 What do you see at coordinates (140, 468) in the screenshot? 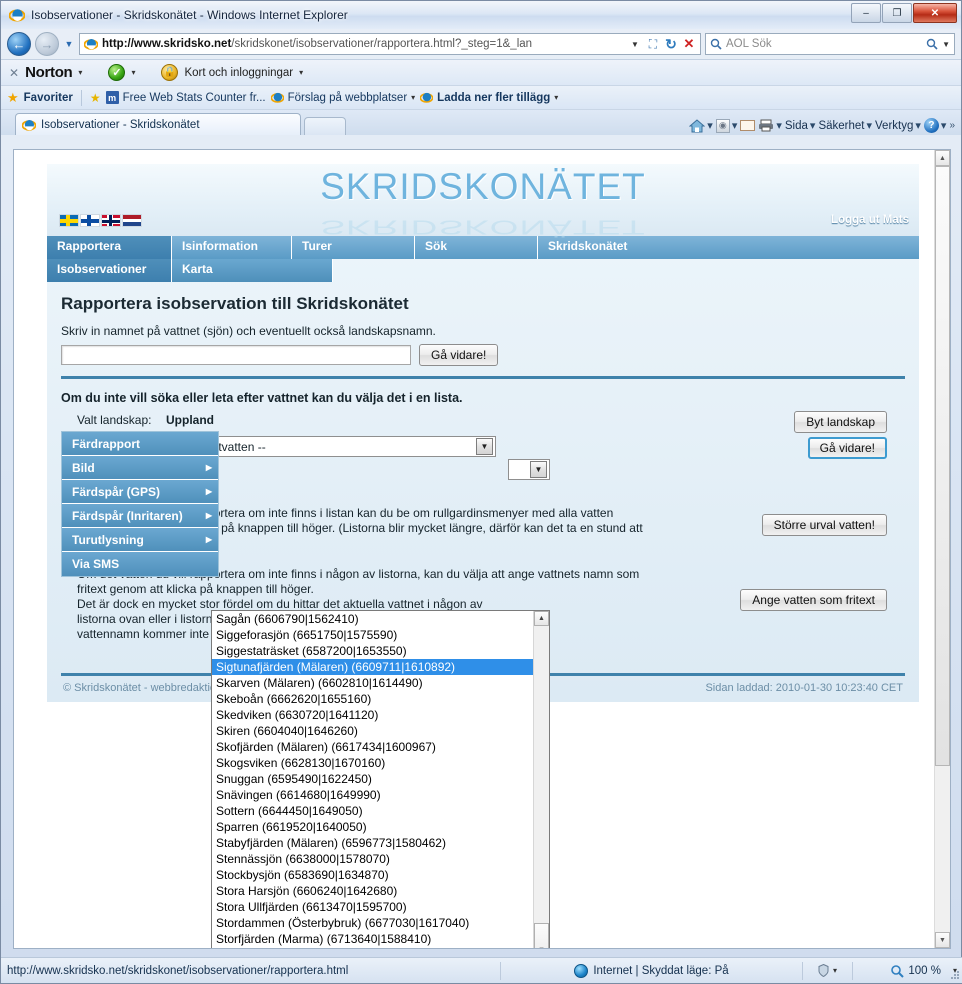
I see `flyout-item-bild: Bild ▶` at bounding box center [140, 468].